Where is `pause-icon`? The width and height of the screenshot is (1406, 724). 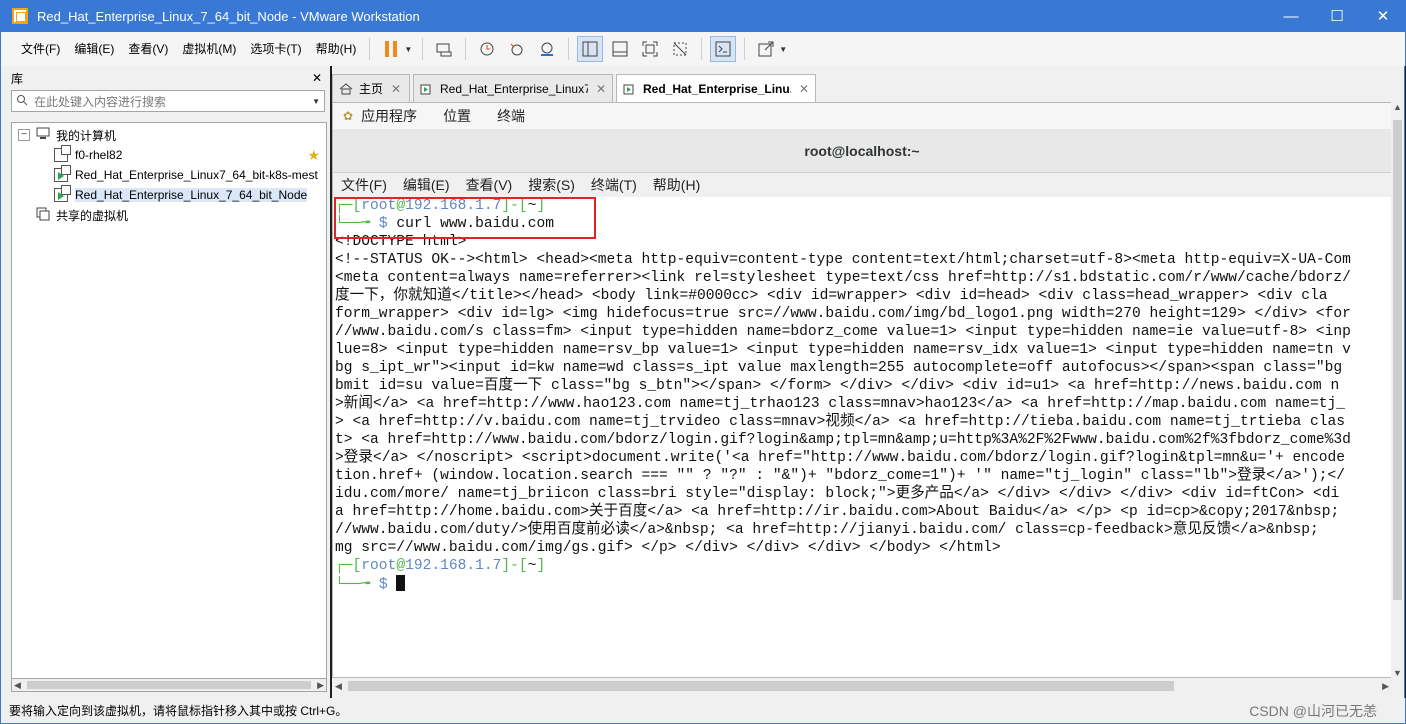 pause-icon is located at coordinates (391, 49).